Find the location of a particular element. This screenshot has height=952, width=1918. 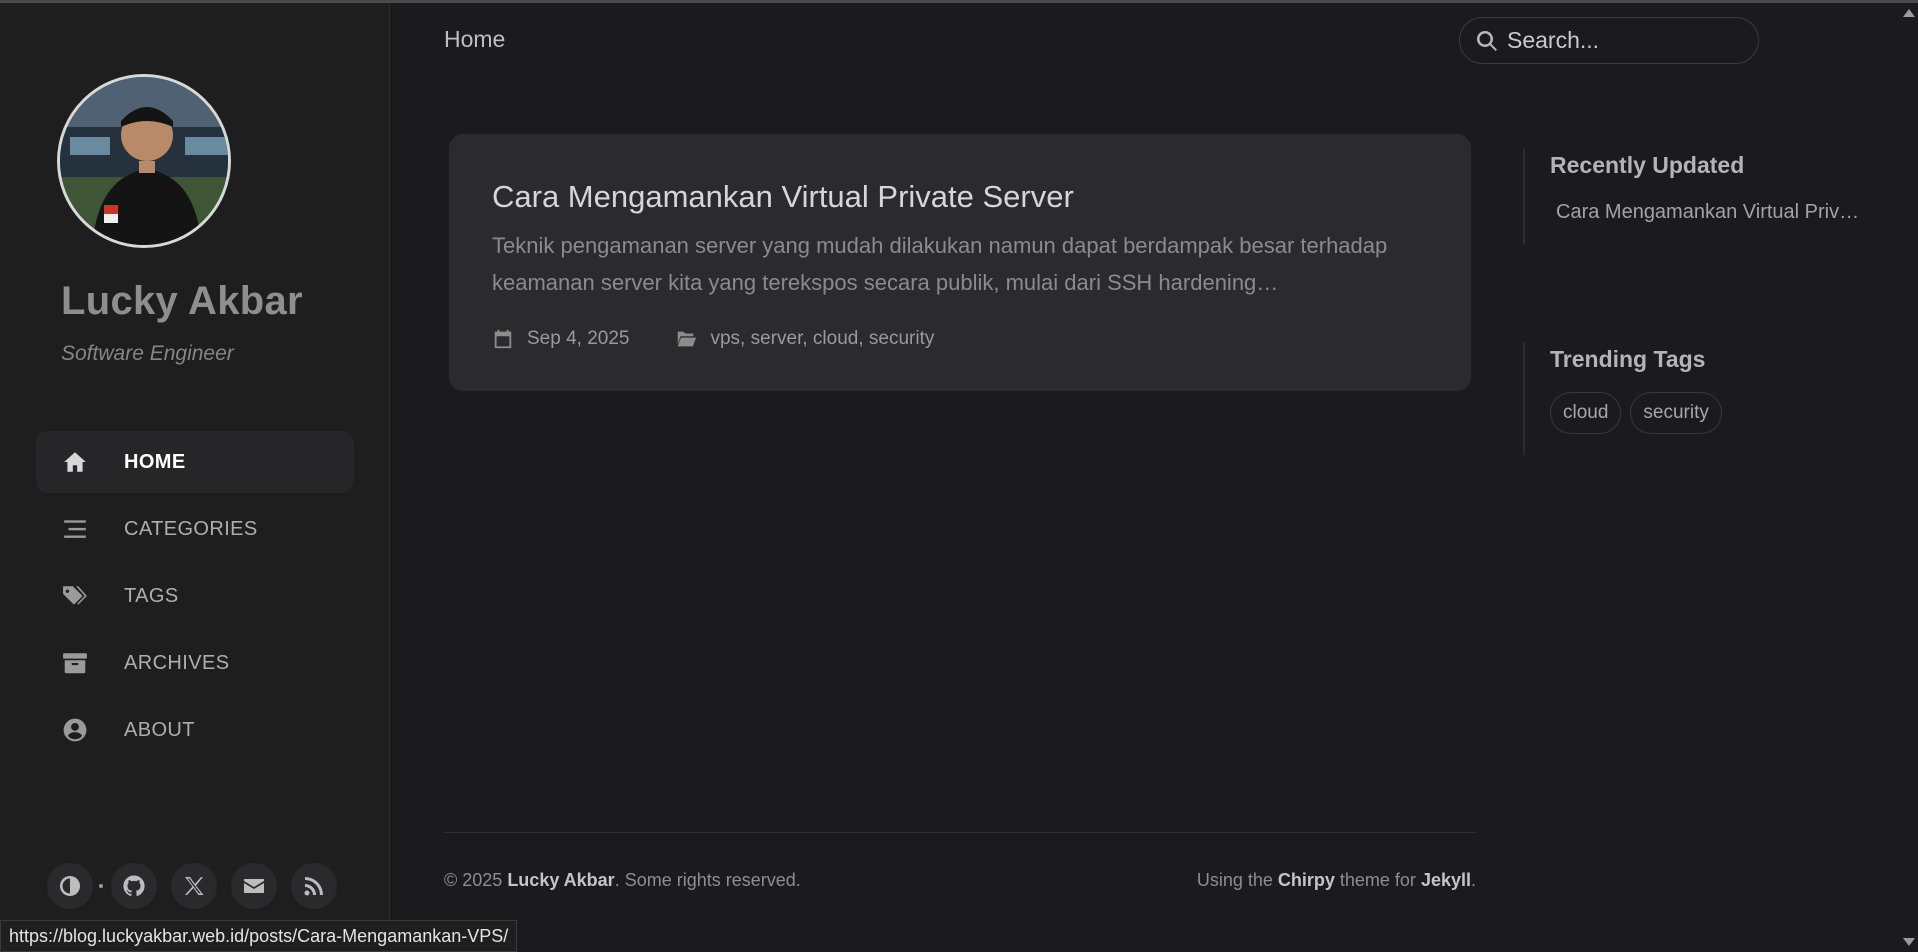

search-input is located at coordinates (1627, 40).